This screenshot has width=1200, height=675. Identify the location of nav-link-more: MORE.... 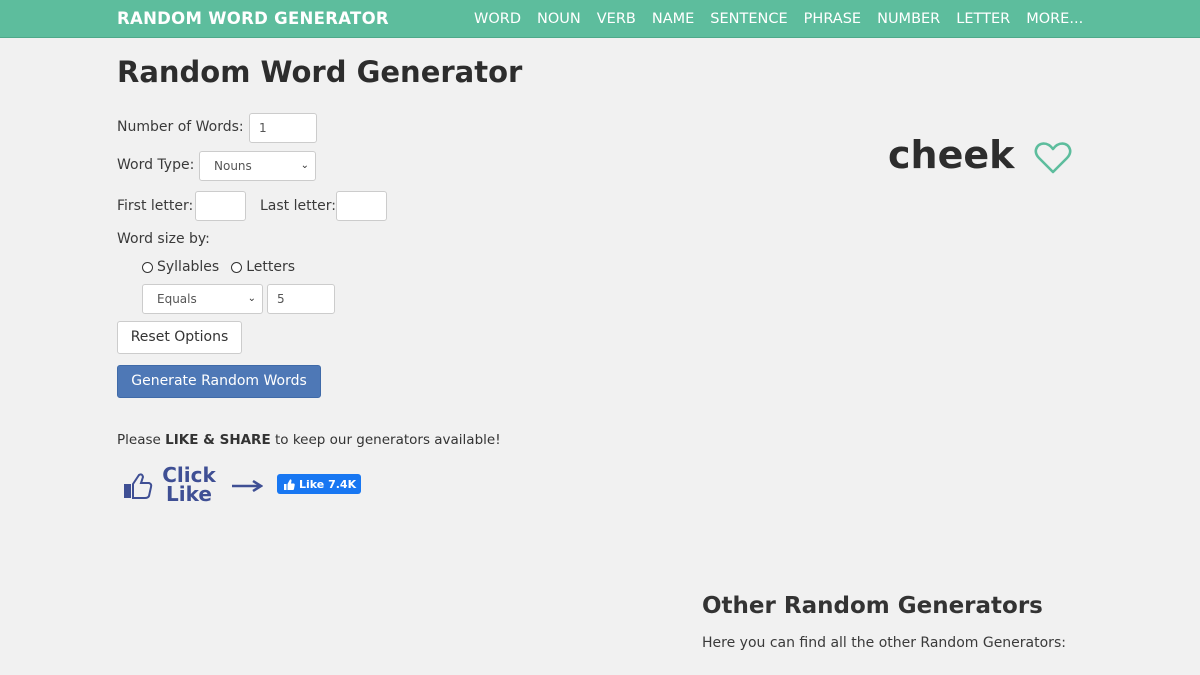
(1054, 19).